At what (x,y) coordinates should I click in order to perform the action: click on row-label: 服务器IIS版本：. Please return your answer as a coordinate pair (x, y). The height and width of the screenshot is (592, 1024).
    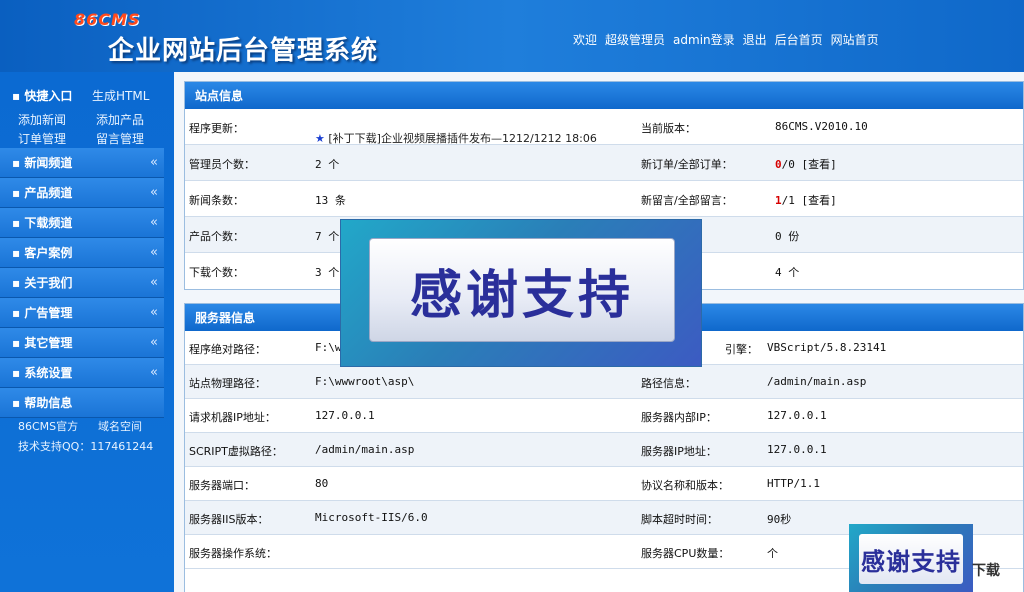
    Looking at the image, I should click on (229, 519).